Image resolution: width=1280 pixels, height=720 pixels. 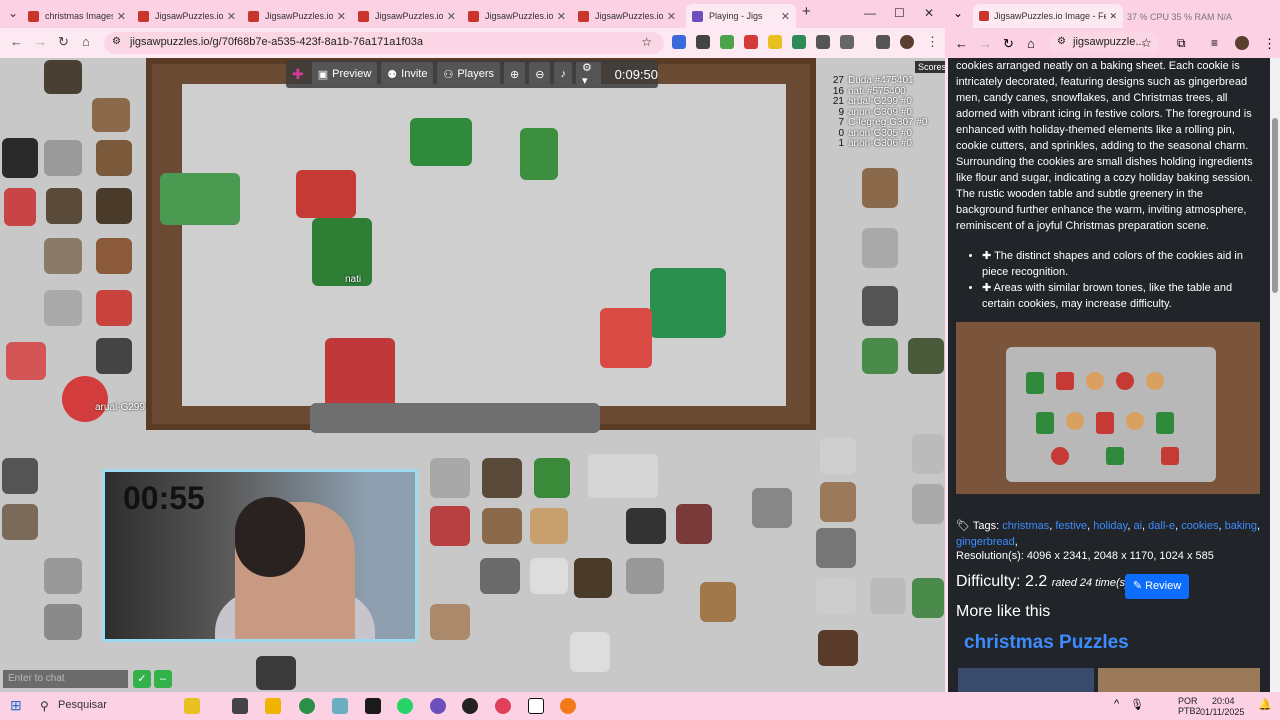 What do you see at coordinates (847, 42) in the screenshot?
I see `extensions-puzzle-icon` at bounding box center [847, 42].